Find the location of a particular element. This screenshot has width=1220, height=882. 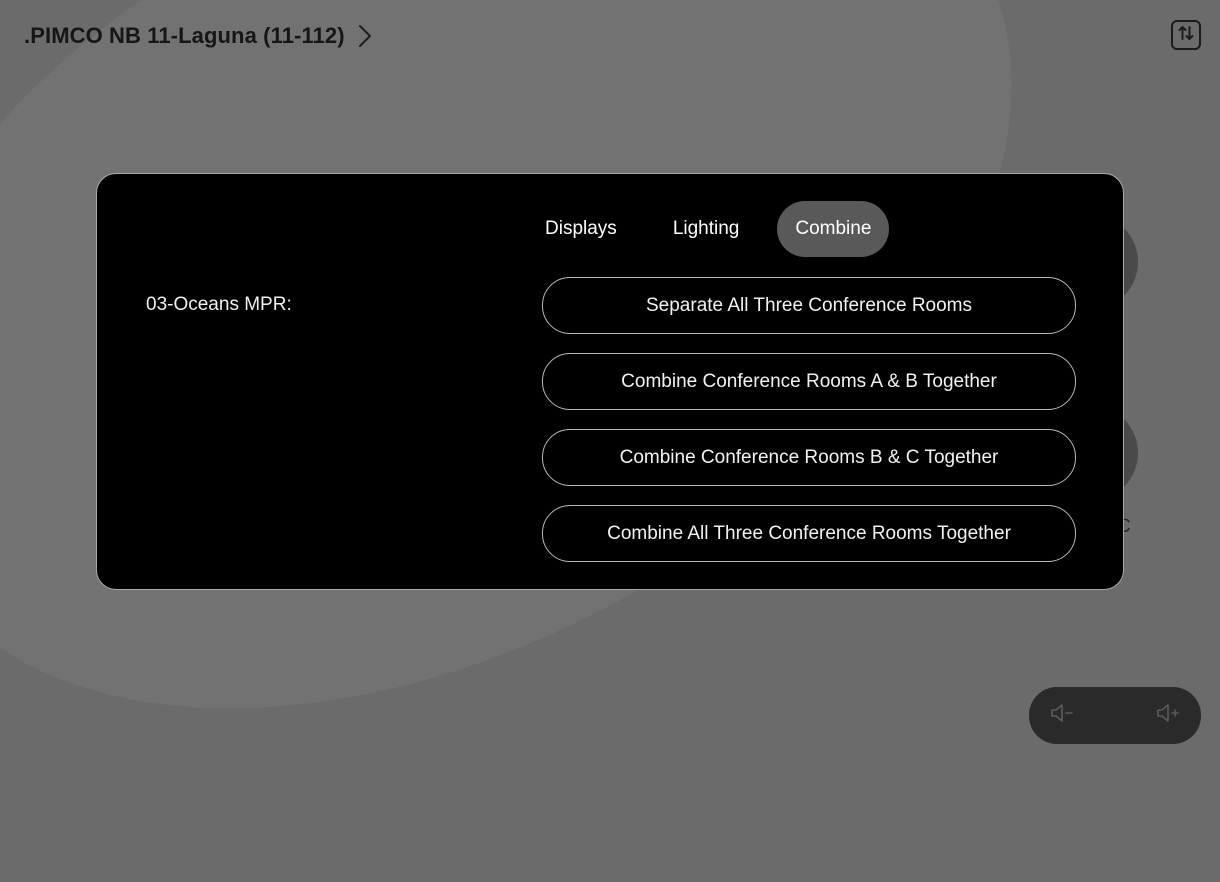

volume-down-button is located at coordinates (1062, 716).